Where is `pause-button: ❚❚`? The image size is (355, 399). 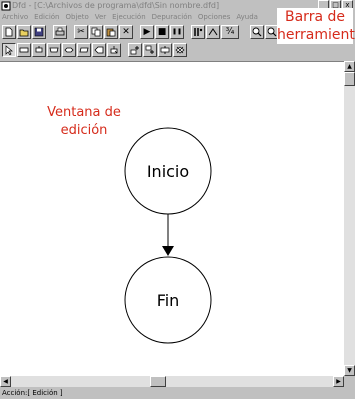
pause-button: ❚❚ is located at coordinates (177, 32).